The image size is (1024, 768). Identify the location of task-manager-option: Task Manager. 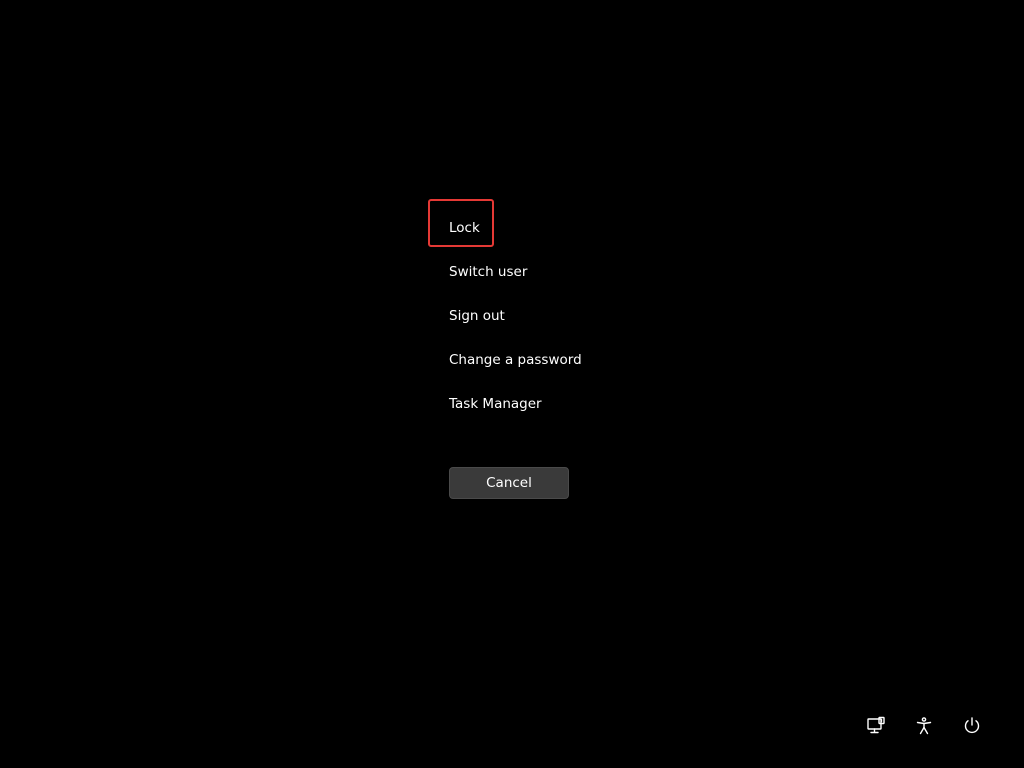
(569, 404).